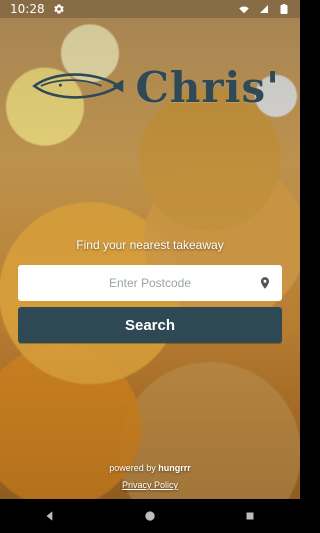 The height and width of the screenshot is (533, 320). What do you see at coordinates (174, 468) in the screenshot?
I see `powered-by-brand: hungrrr` at bounding box center [174, 468].